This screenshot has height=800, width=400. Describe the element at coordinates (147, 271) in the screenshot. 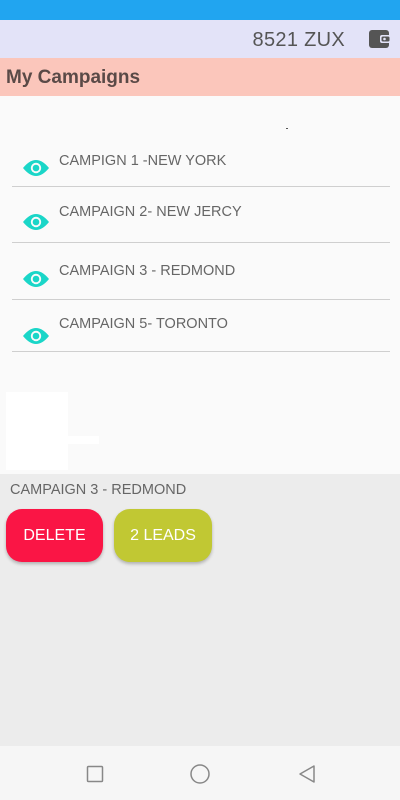

I see `campaign-label: CAMPAIGN 3 - REDMOND` at that location.